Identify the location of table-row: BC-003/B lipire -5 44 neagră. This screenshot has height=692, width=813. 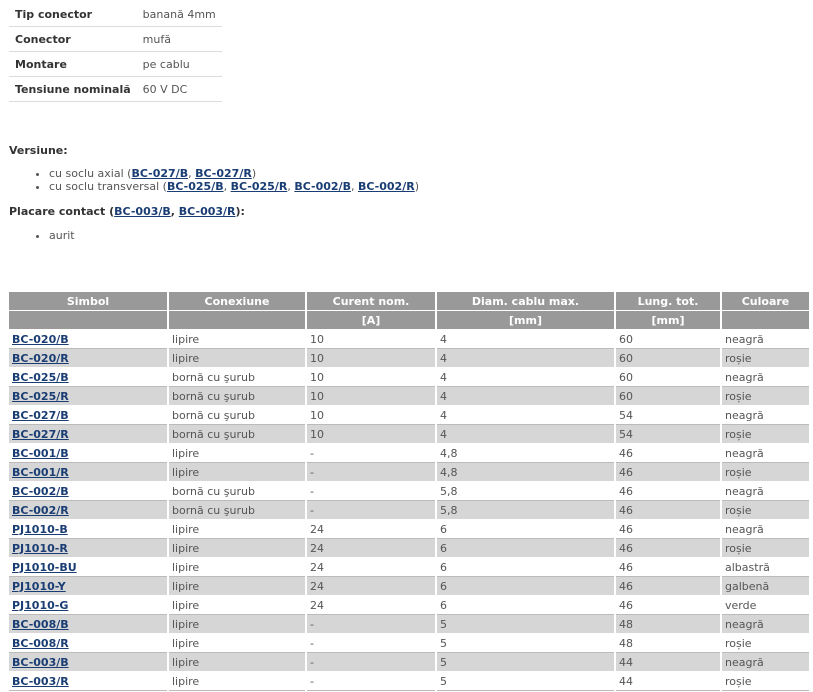
(409, 662).